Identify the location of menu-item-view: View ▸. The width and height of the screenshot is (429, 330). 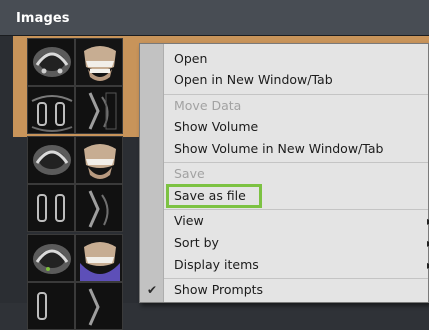
(296, 221).